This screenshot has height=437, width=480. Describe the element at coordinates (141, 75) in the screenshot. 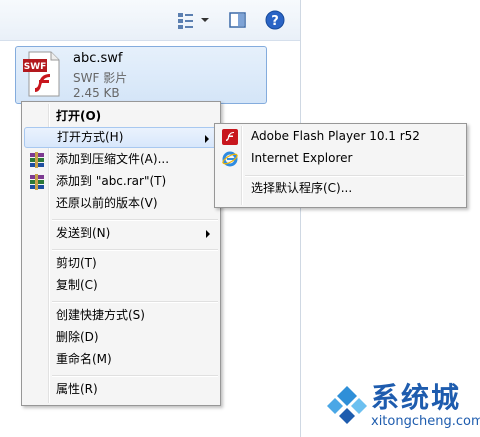

I see `file-item-swf: SWF abc.swf SWF 影片 2.45 KB` at that location.